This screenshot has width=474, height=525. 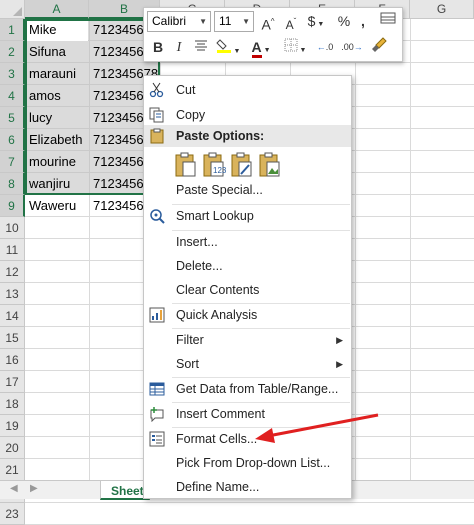 What do you see at coordinates (158, 47) in the screenshot?
I see `bold-button: B` at bounding box center [158, 47].